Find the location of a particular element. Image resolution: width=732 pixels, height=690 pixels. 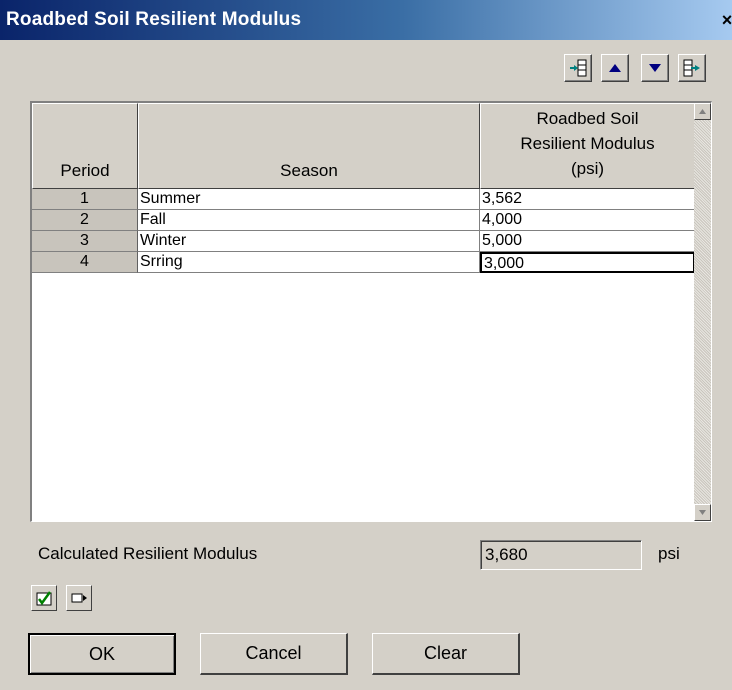

cell-period: 1 is located at coordinates (85, 199).